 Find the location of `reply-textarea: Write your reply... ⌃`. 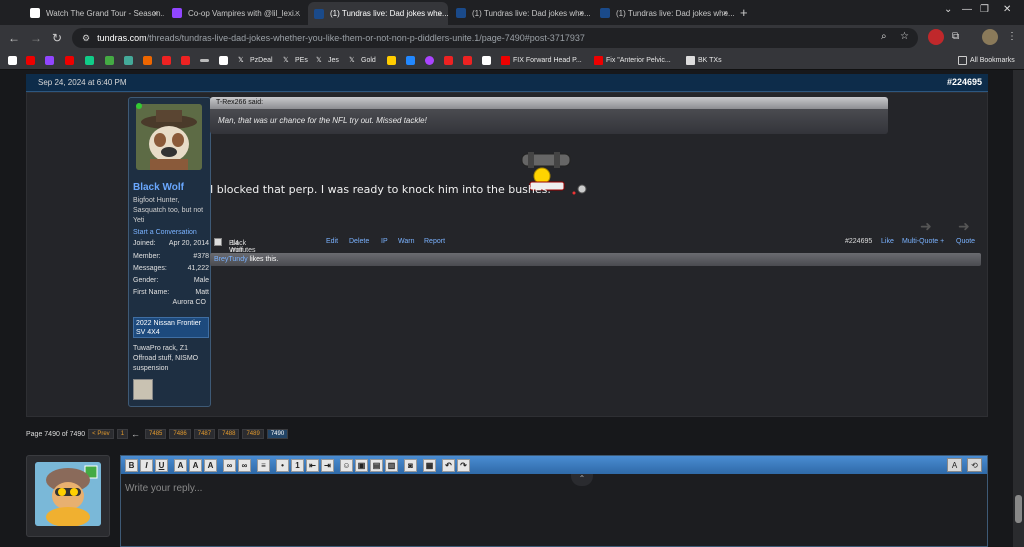

reply-textarea: Write your reply... ⌃ is located at coordinates (554, 510).